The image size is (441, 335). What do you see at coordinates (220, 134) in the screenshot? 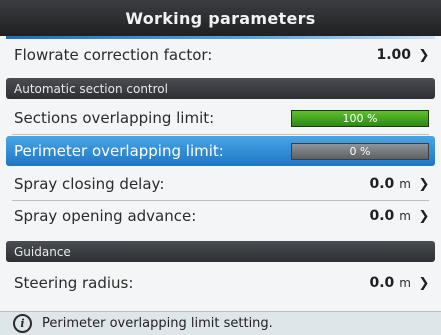
I see `row-divider` at bounding box center [220, 134].